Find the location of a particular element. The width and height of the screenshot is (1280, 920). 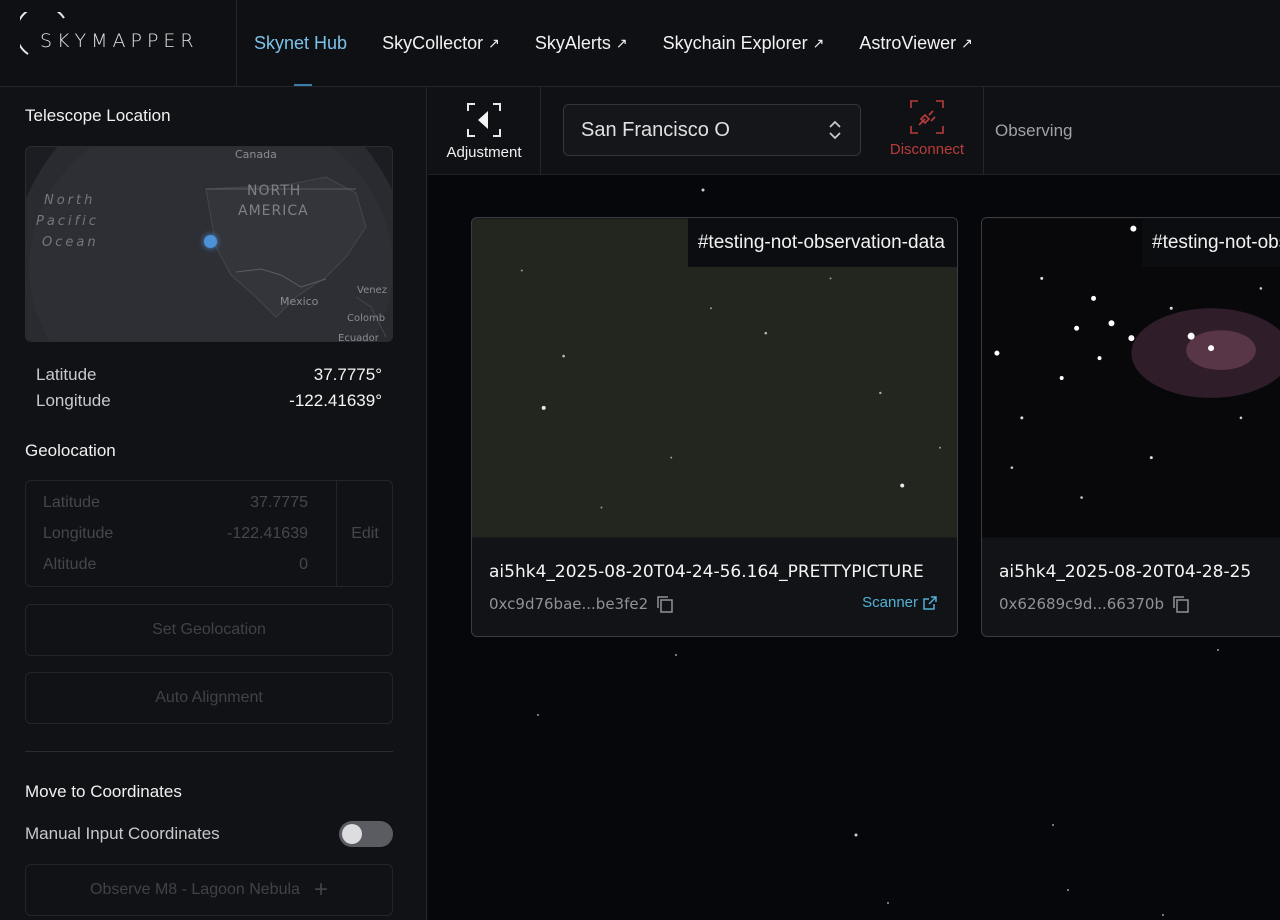

card-hash: 0x62689c9d...66370b is located at coordinates (1095, 604).